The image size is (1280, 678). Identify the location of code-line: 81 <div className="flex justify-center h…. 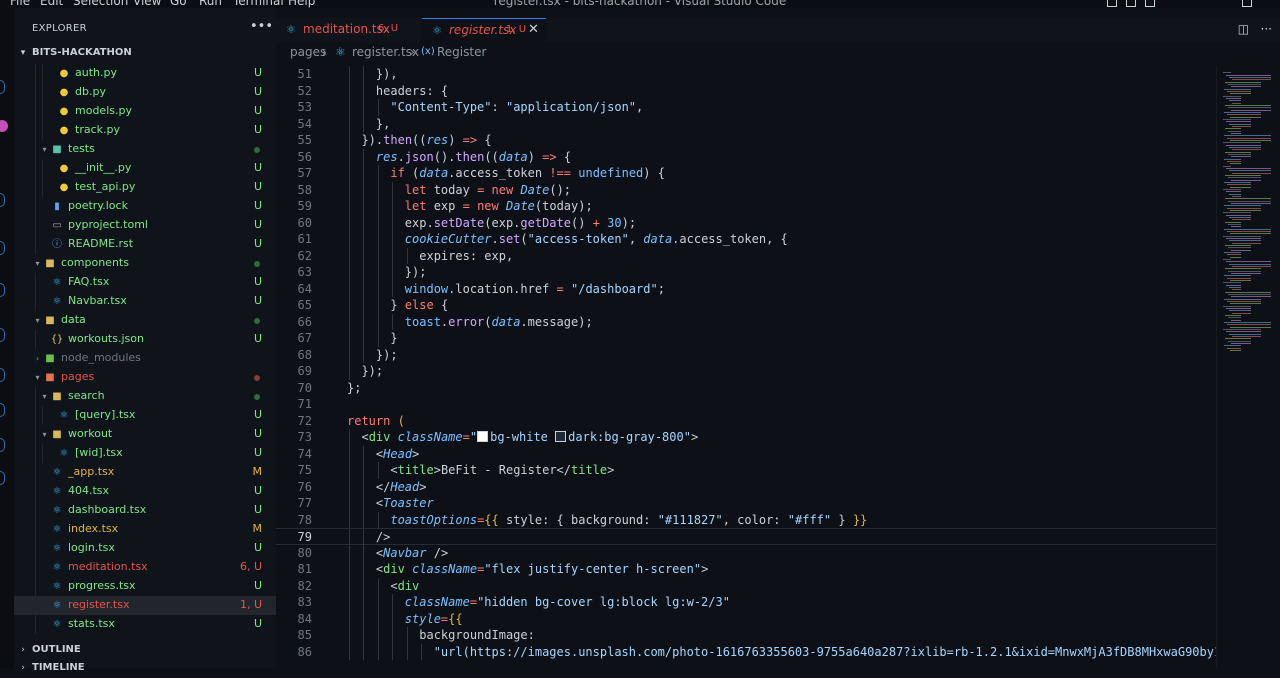
(746, 569).